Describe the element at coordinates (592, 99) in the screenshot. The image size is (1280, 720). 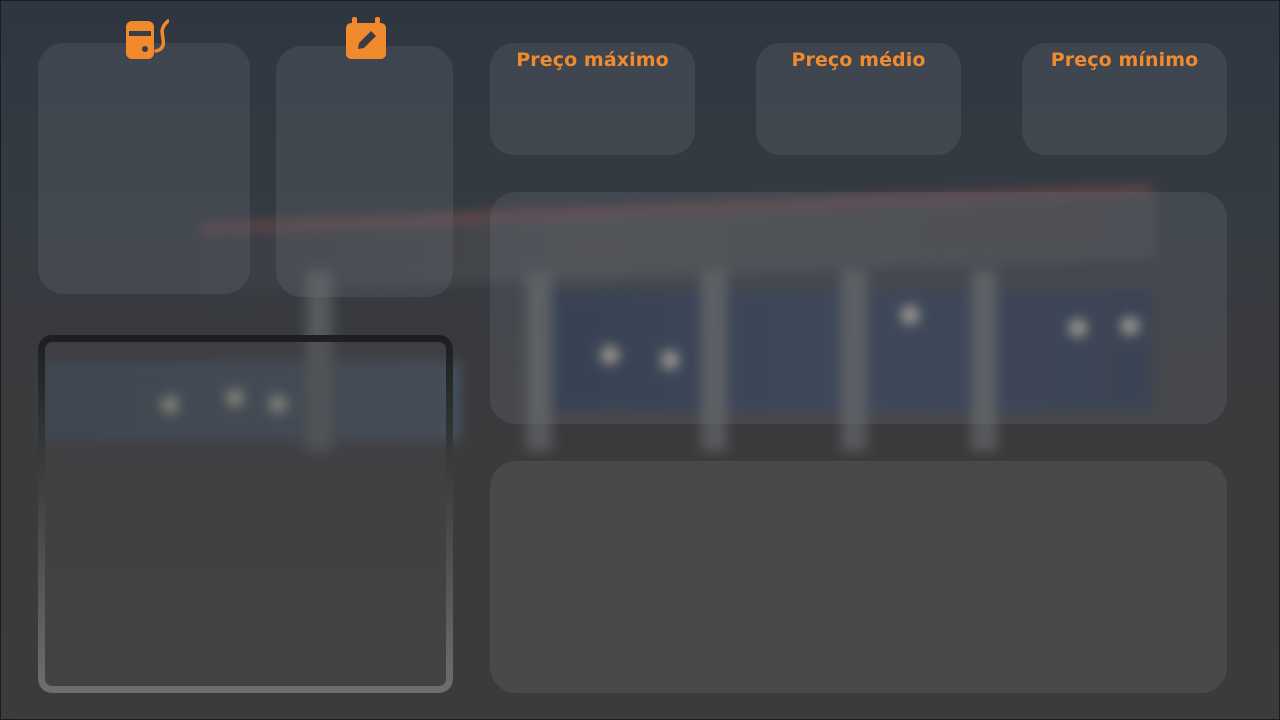
I see `max-price-card: Preço máximo` at that location.